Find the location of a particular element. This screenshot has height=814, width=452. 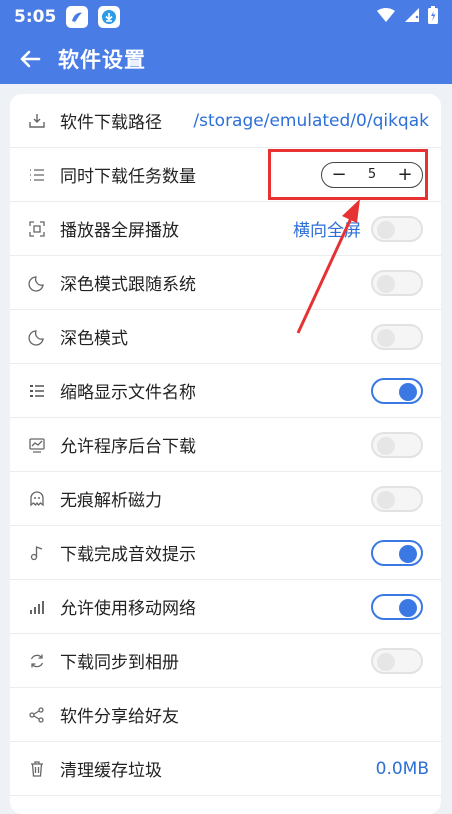

sync-album-toggle is located at coordinates (397, 660).